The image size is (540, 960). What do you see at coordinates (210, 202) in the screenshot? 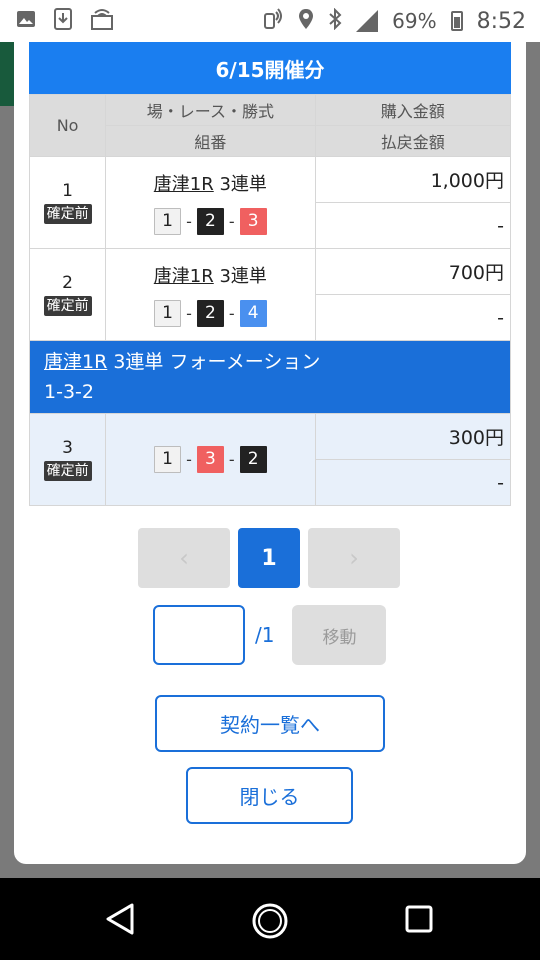
I see `race-cell: 唐津1R 3連単 1 - 2 - 3` at bounding box center [210, 202].